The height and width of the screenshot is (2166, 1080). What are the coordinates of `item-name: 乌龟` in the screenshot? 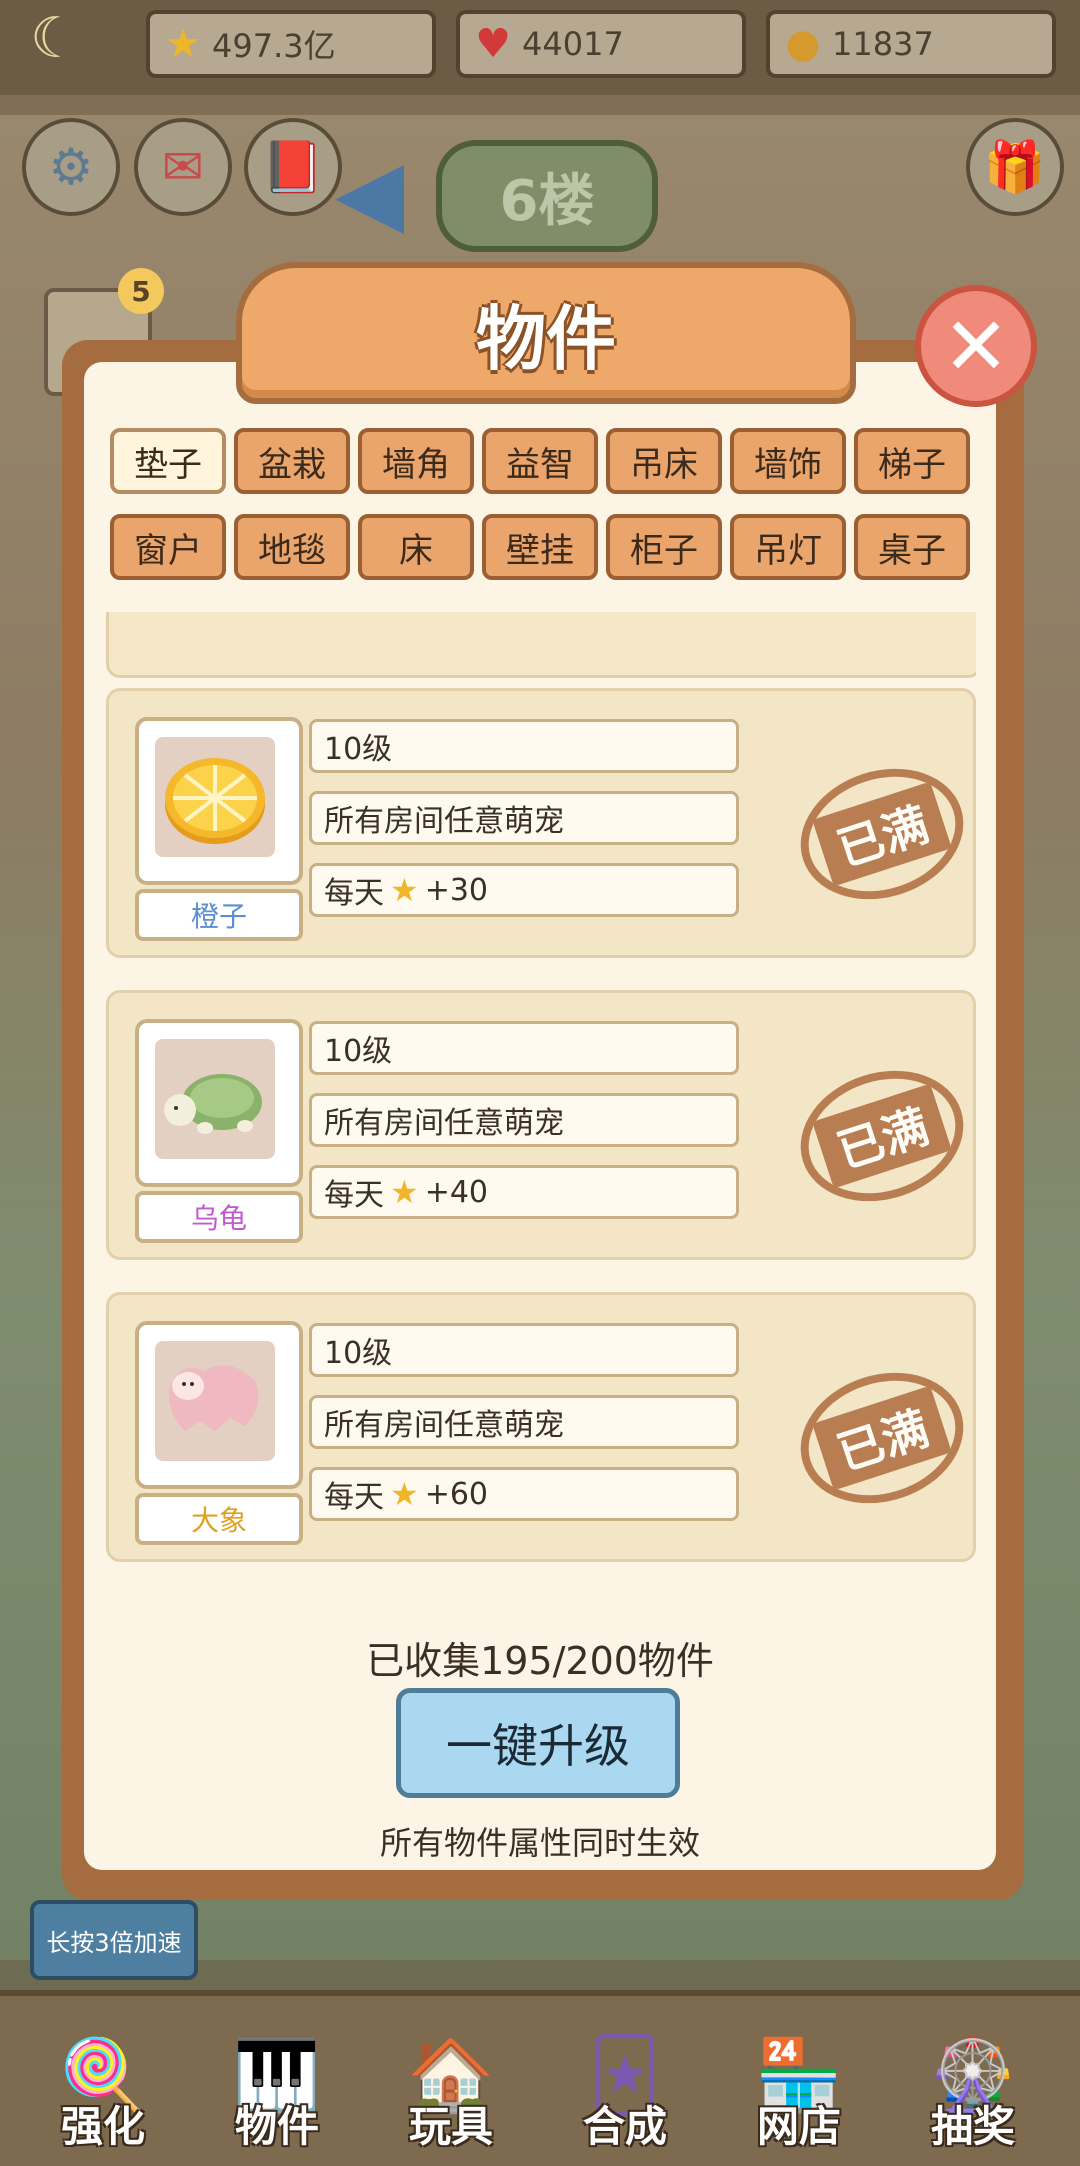 It's located at (219, 1217).